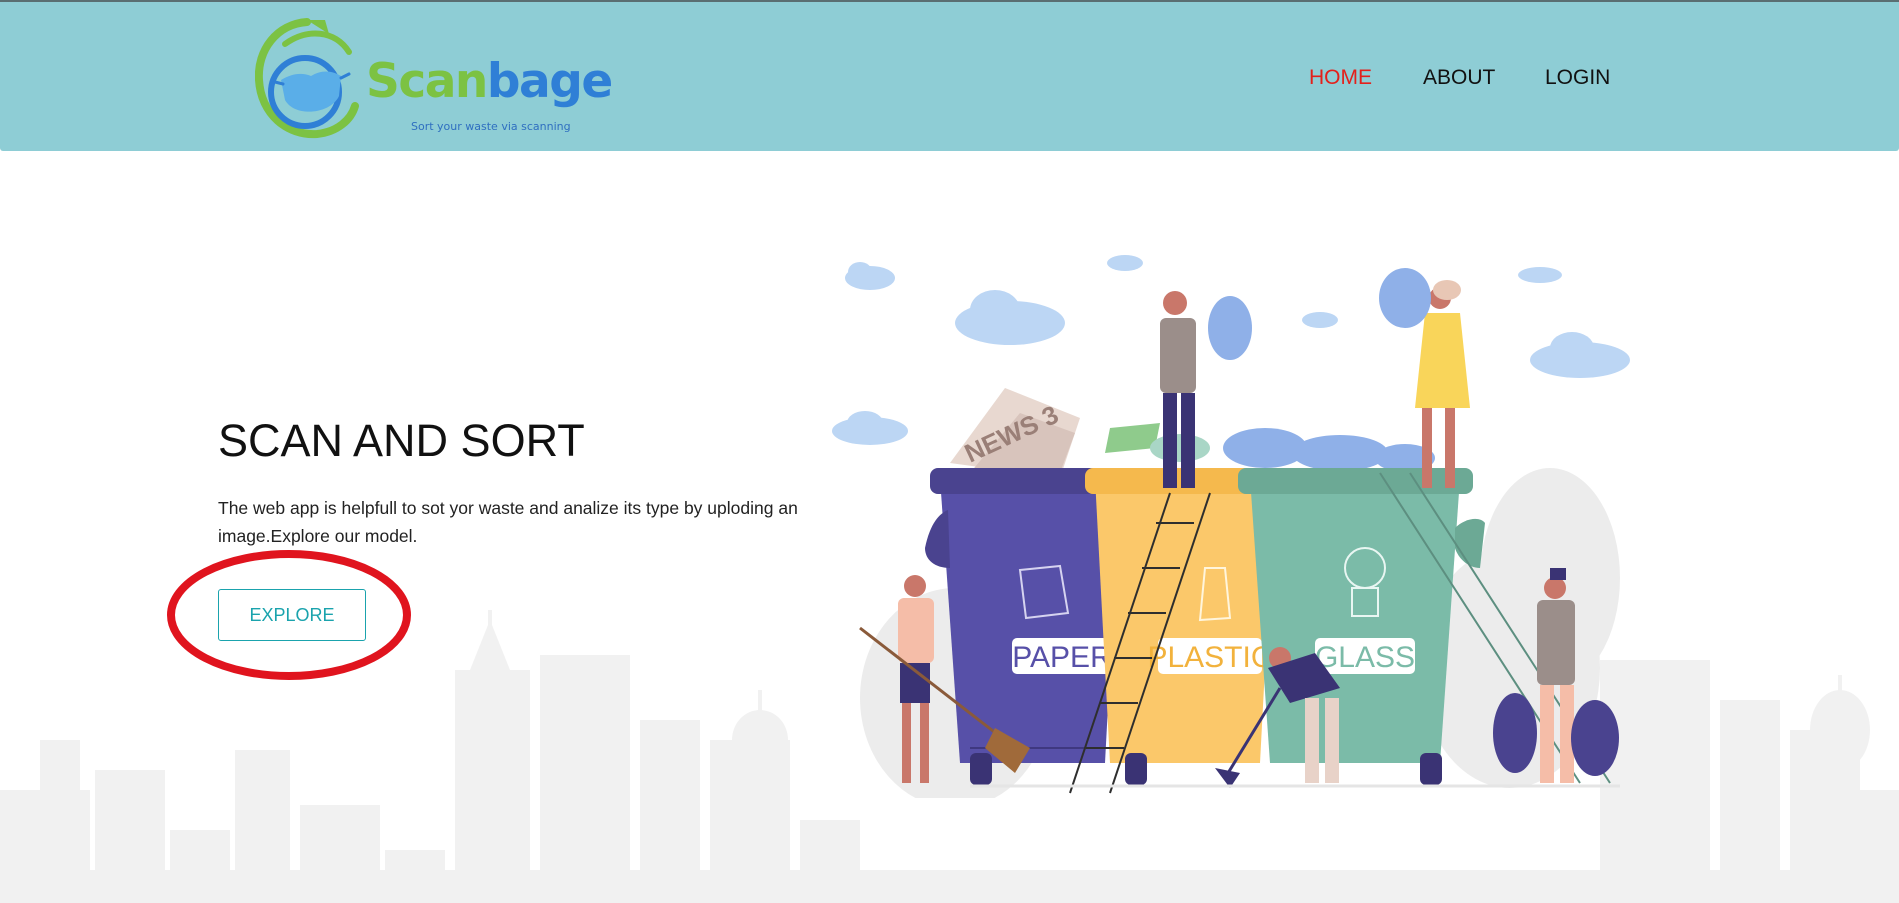 This screenshot has height=903, width=1899. I want to click on logo-wordmark: Scanbage, so click(489, 81).